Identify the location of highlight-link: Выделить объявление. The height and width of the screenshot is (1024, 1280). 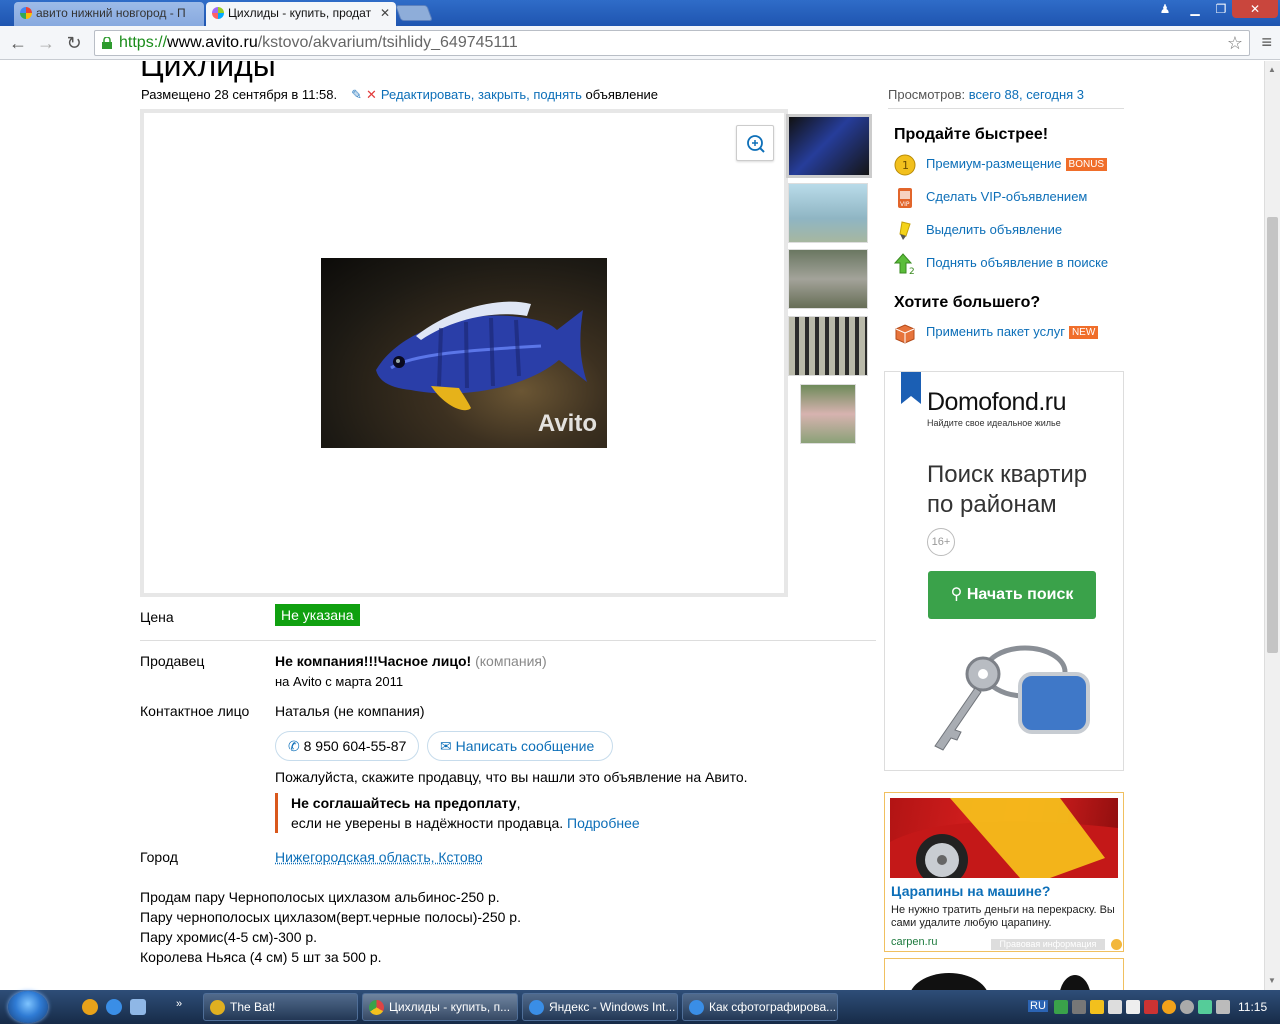
(994, 229).